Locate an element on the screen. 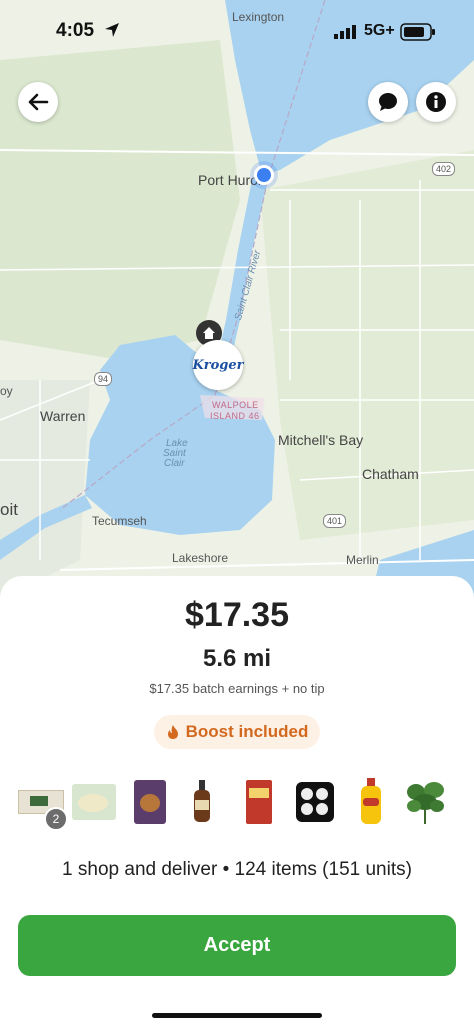 Image resolution: width=474 pixels, height=1027 pixels. boost-badge: Boost included is located at coordinates (237, 732).